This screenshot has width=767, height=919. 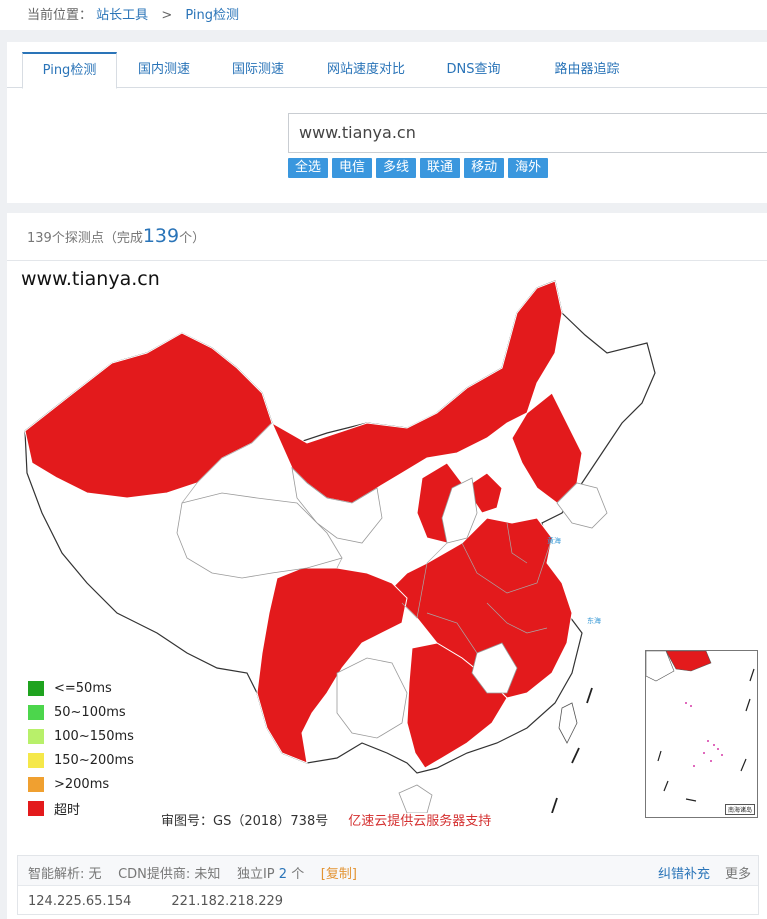 What do you see at coordinates (739, 809) in the screenshot?
I see `inset-label: 南海诸岛` at bounding box center [739, 809].